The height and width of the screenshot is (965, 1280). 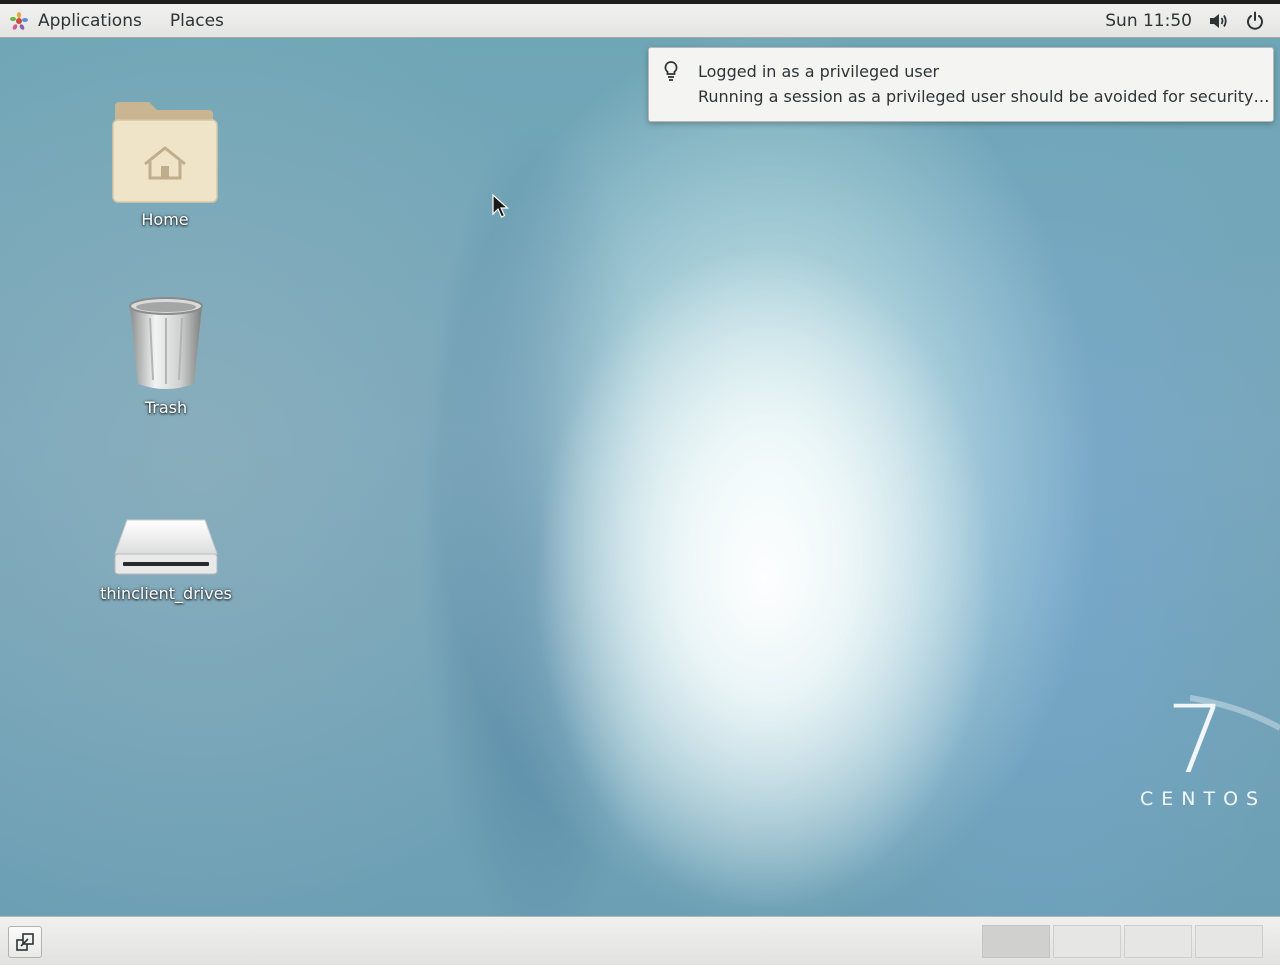 What do you see at coordinates (166, 523) in the screenshot?
I see `drive-icon` at bounding box center [166, 523].